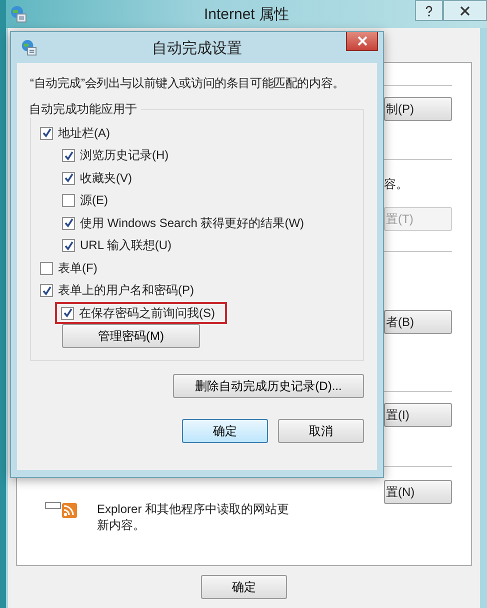 This screenshot has height=608, width=487. I want to click on description-text: 容。, so click(396, 184).